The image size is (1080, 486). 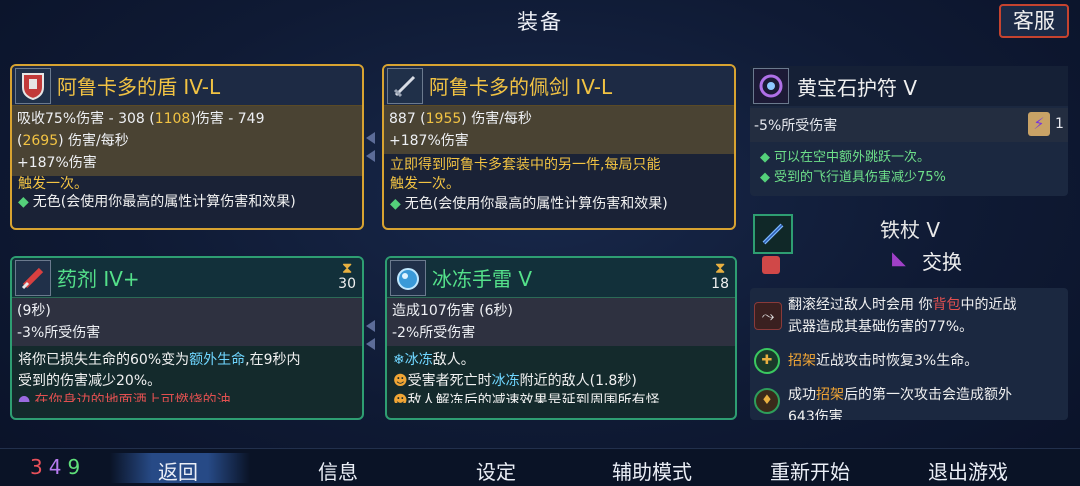 I want to click on sword-stats: 887 (1955) 伤害/每秒 +187%伤害, so click(x=559, y=130).